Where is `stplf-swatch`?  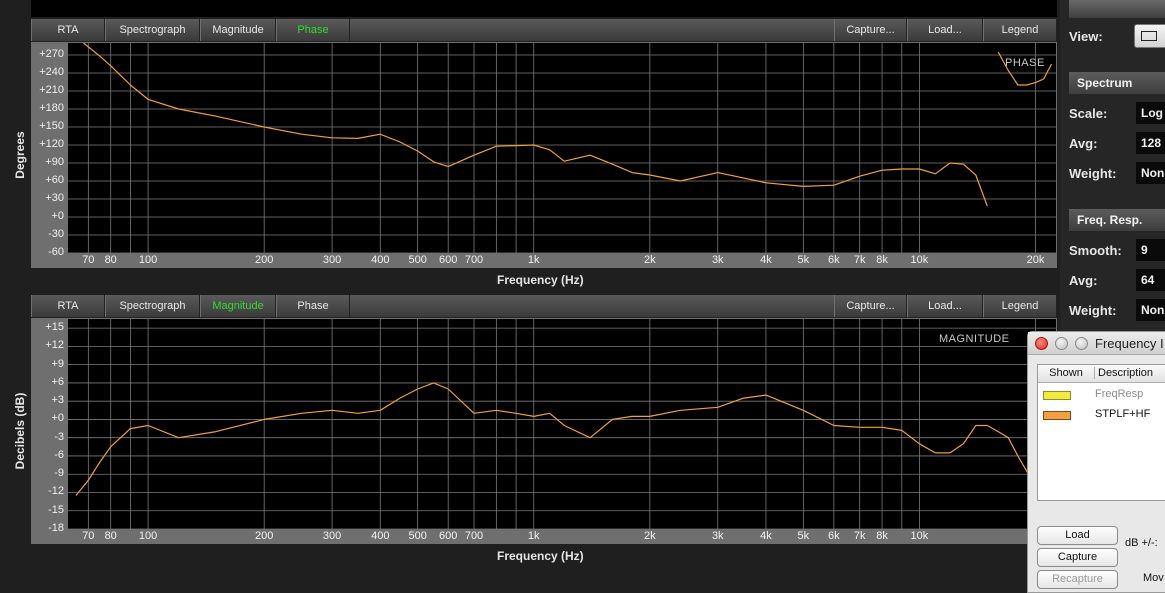 stplf-swatch is located at coordinates (1057, 415).